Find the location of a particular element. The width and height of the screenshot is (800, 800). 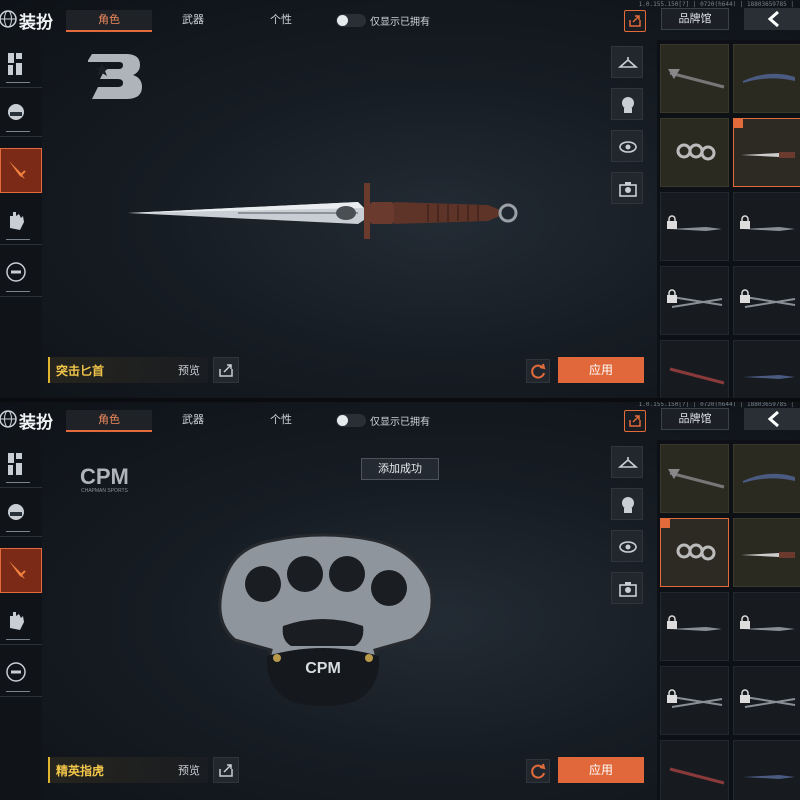

chevron-left-icon is located at coordinates (773, 19).